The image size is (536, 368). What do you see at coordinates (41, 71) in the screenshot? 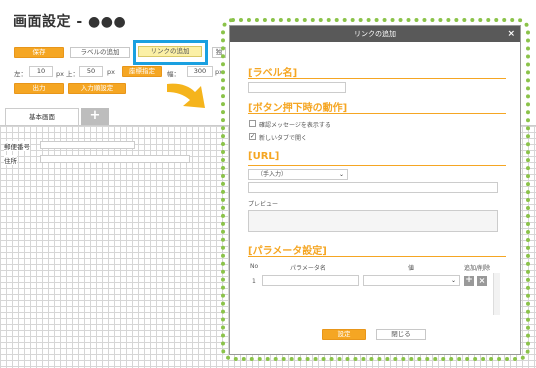
I see `left-input: 10` at bounding box center [41, 71].